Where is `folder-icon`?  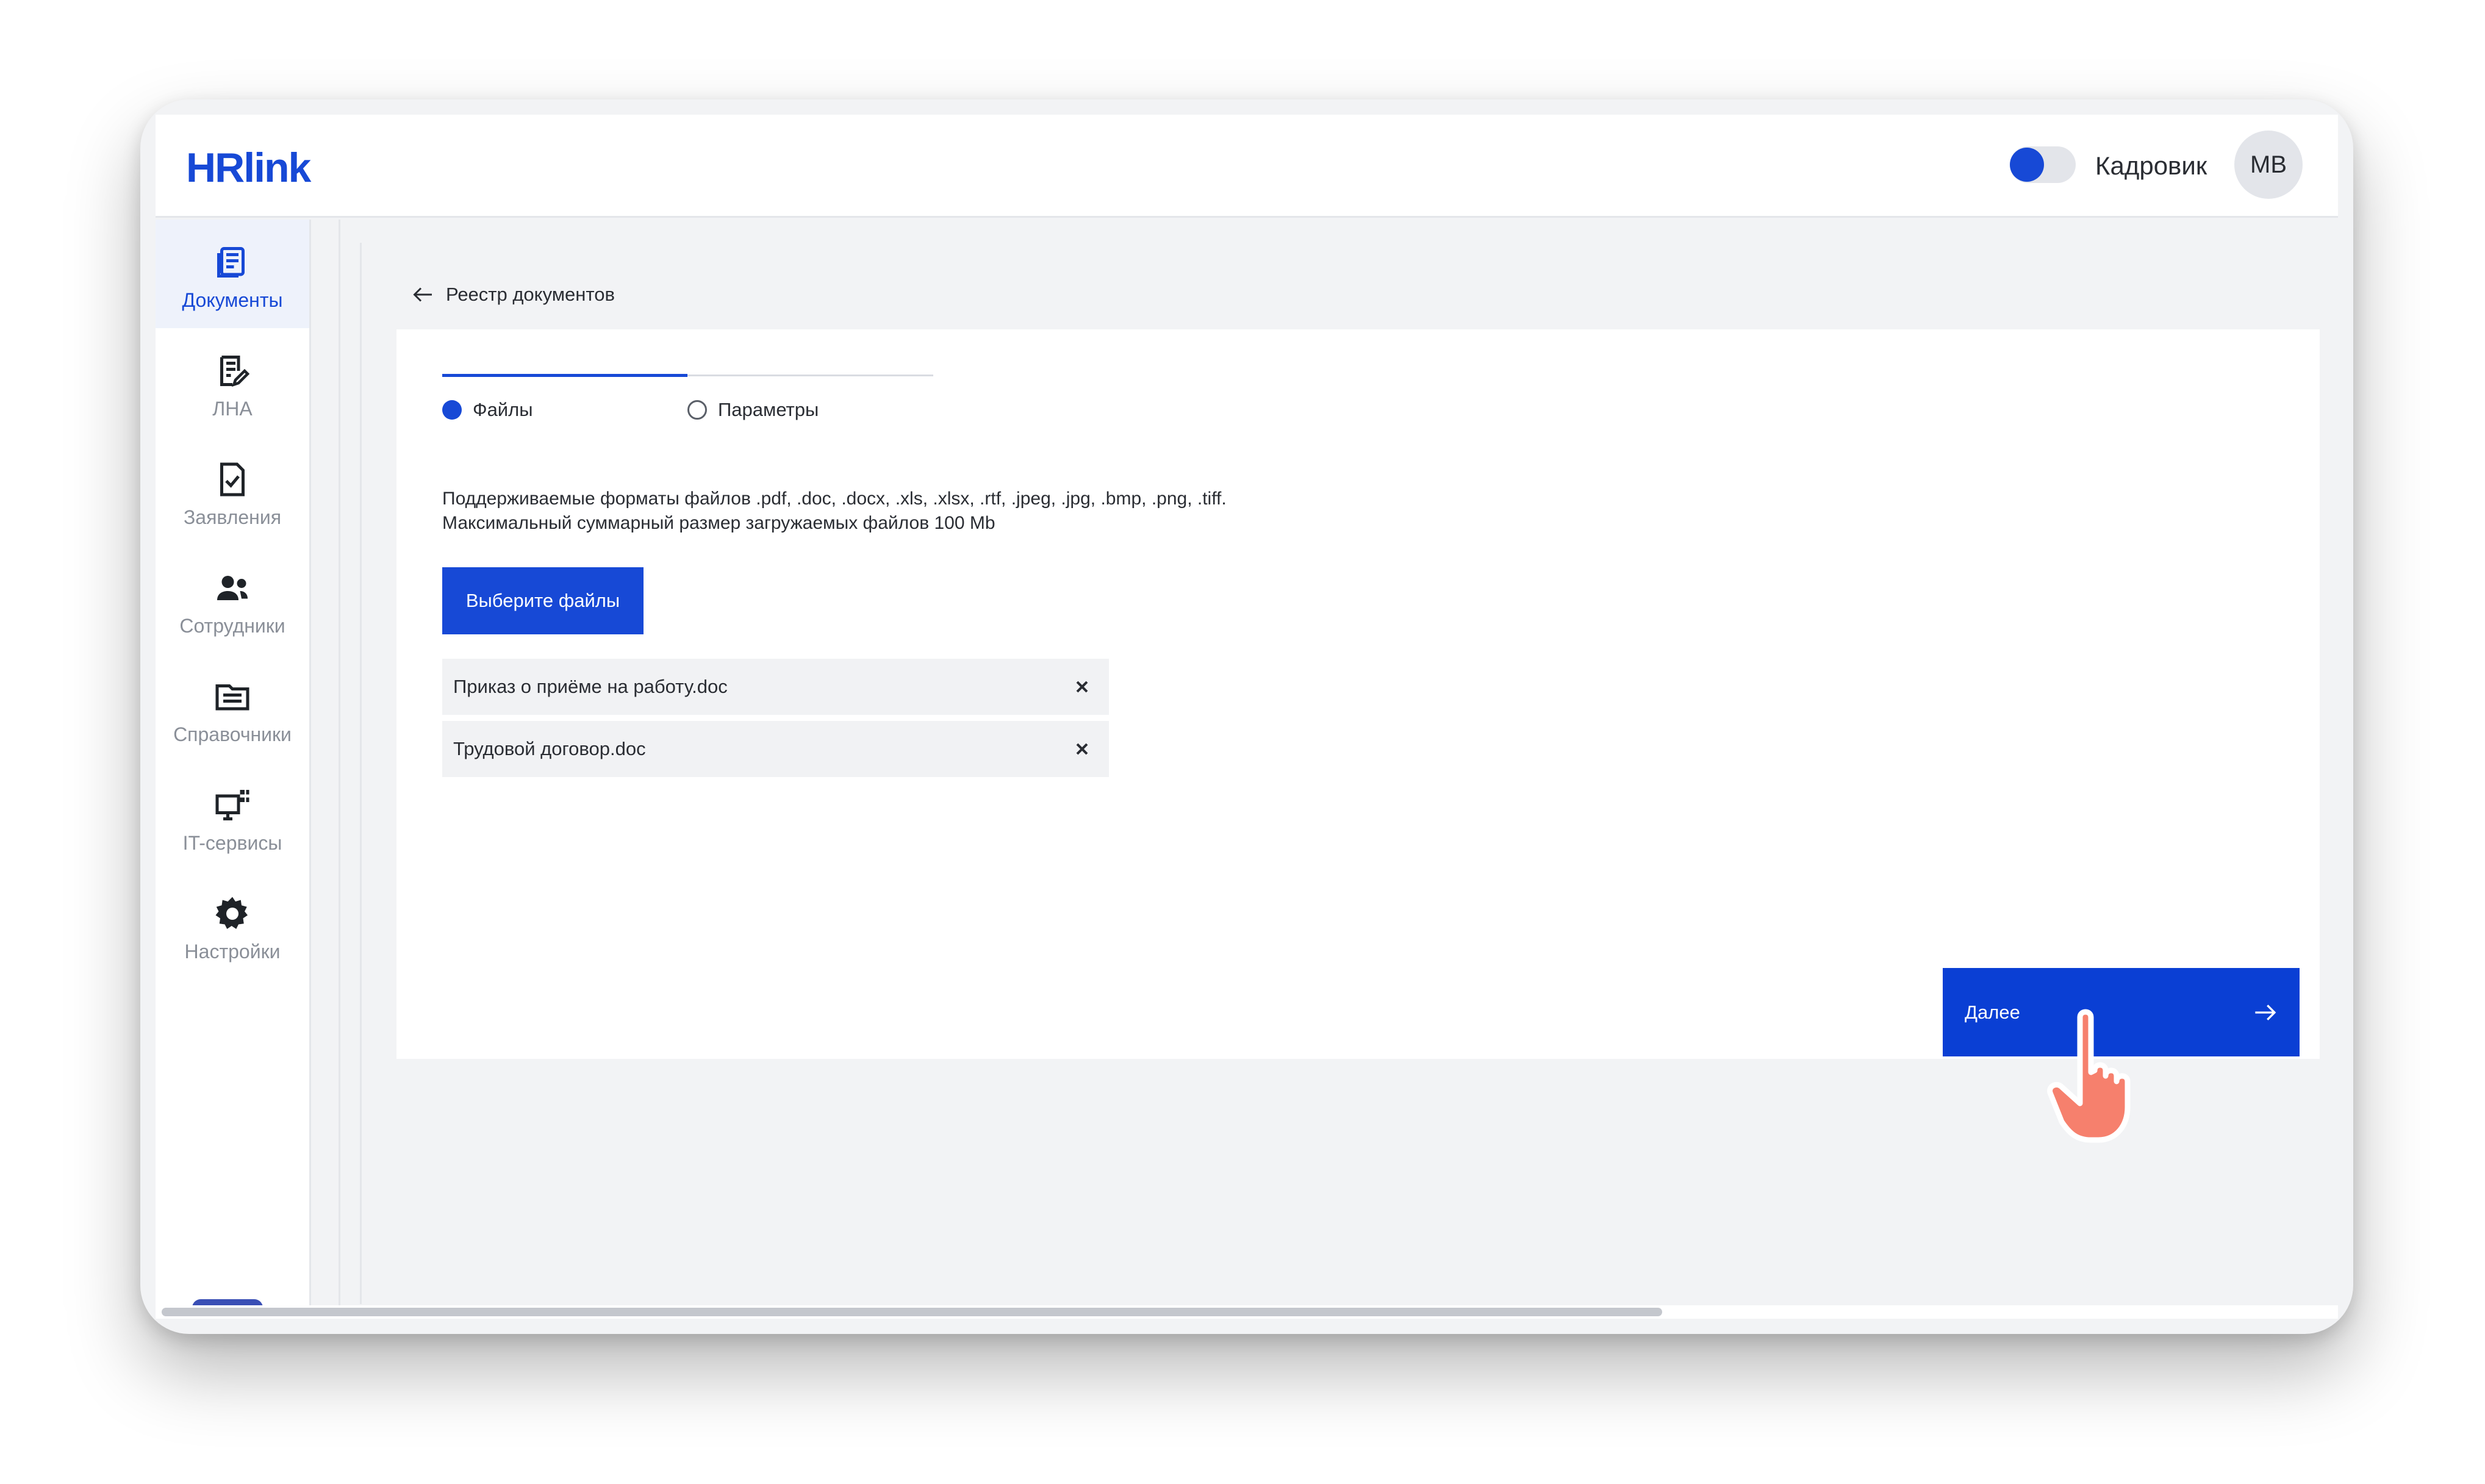 folder-icon is located at coordinates (232, 697).